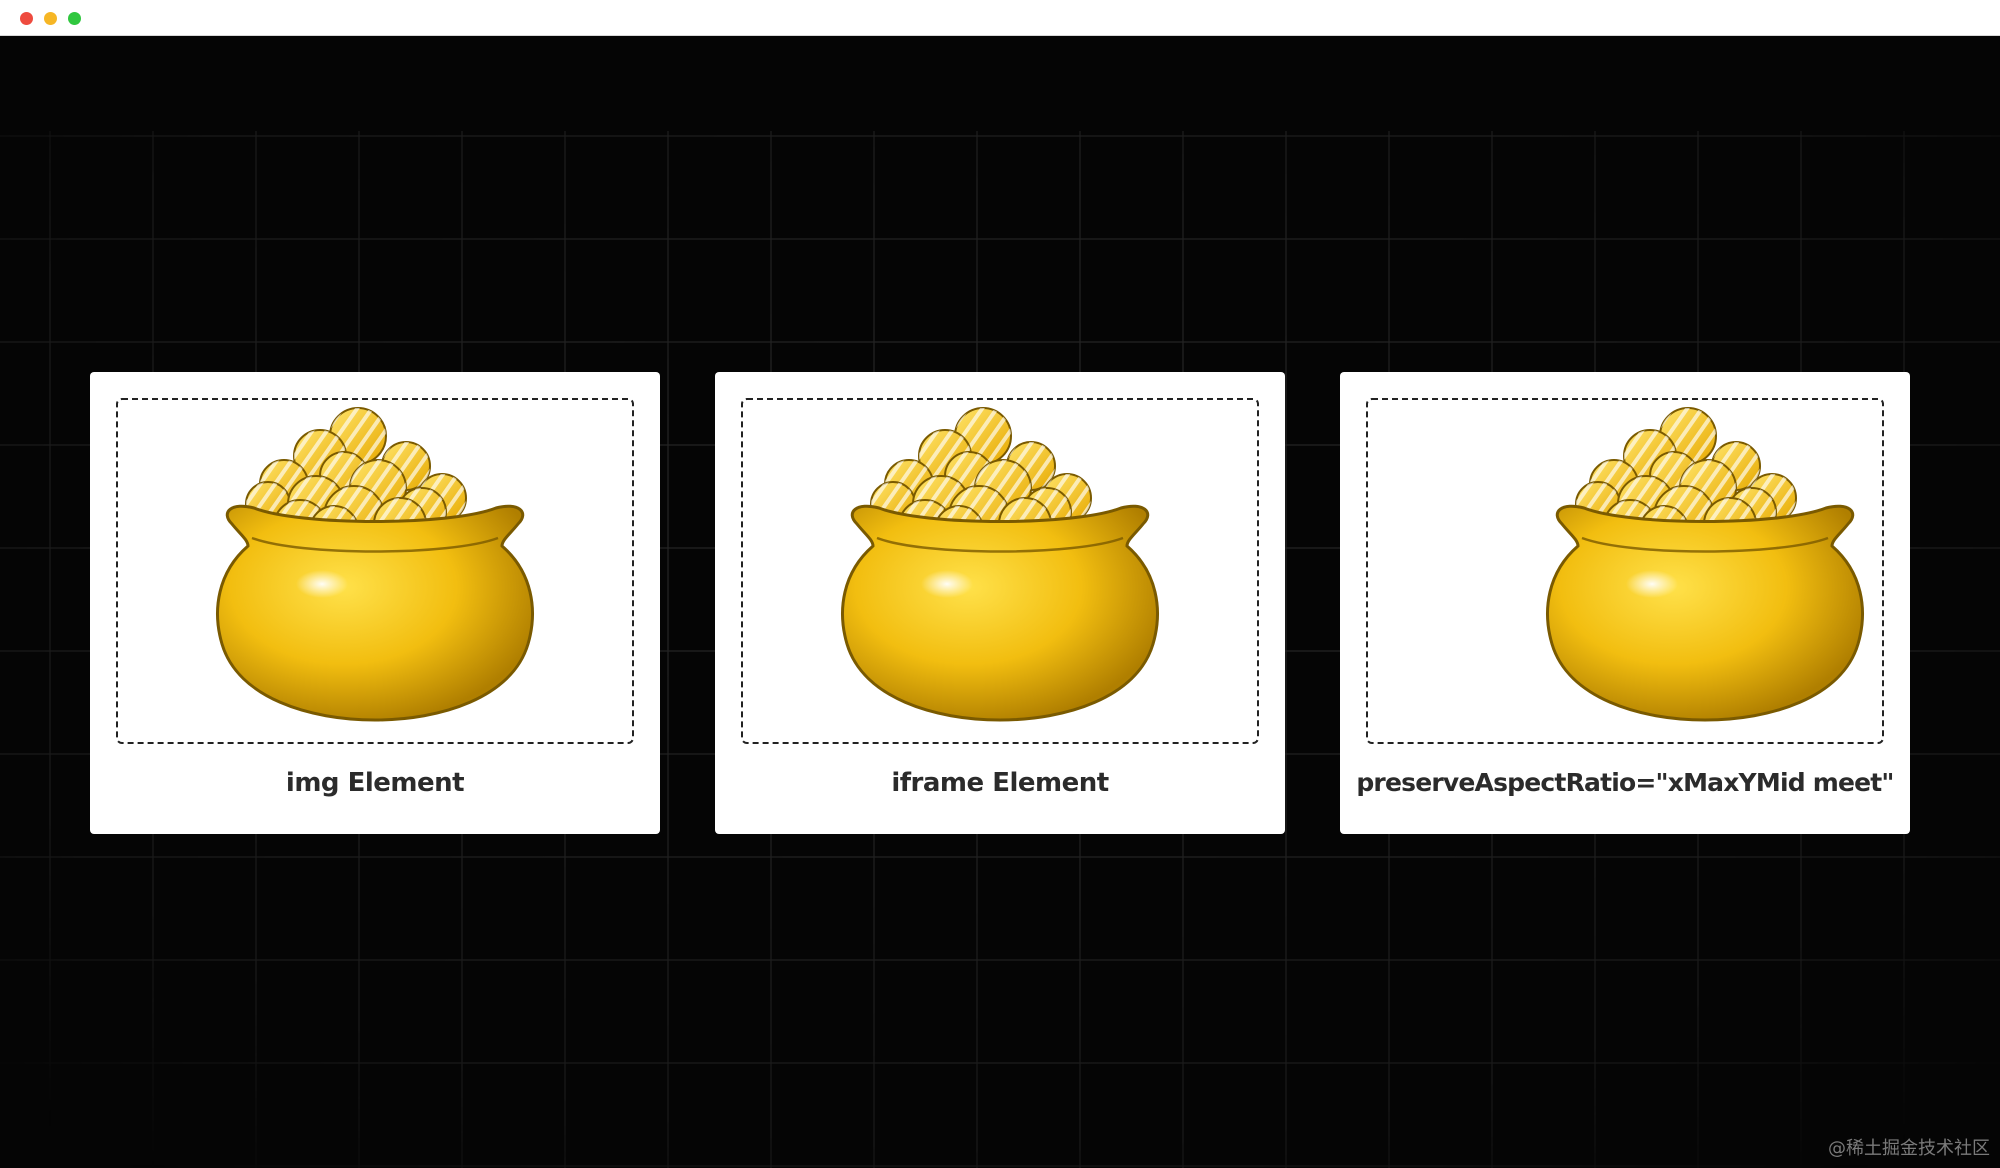 The height and width of the screenshot is (1168, 2000). Describe the element at coordinates (1000, 18) in the screenshot. I see `title-bar` at that location.